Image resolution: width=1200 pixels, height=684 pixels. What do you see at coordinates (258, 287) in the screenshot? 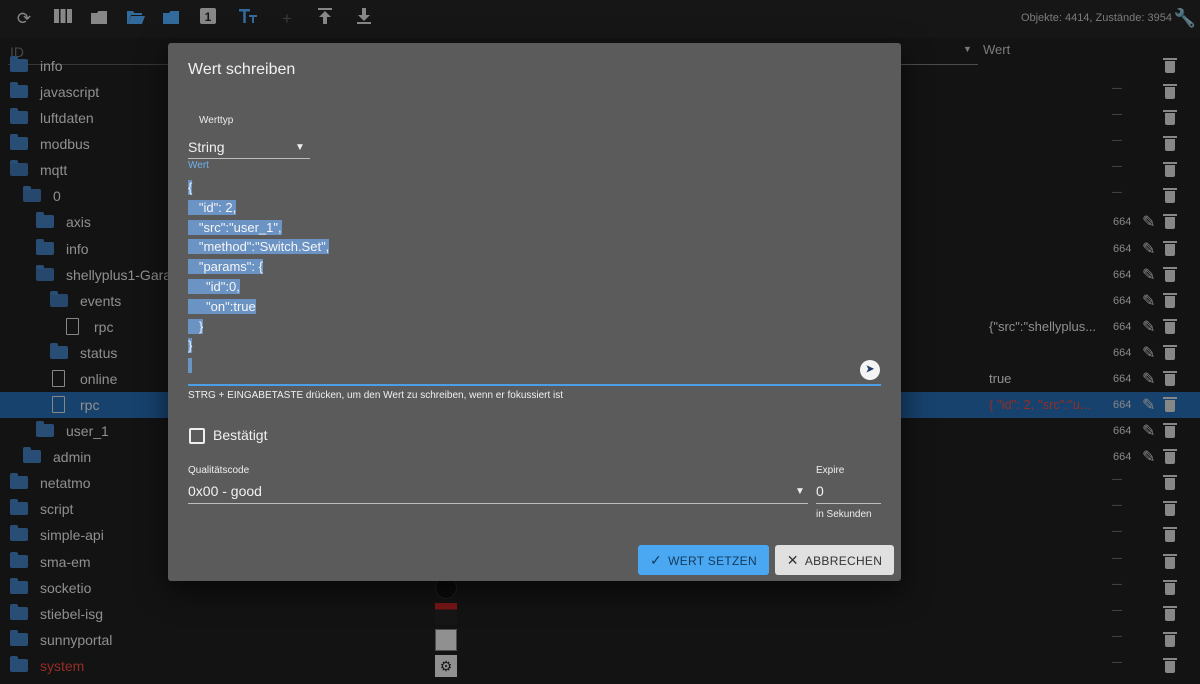
I see `code-line: "id":0,` at bounding box center [258, 287].